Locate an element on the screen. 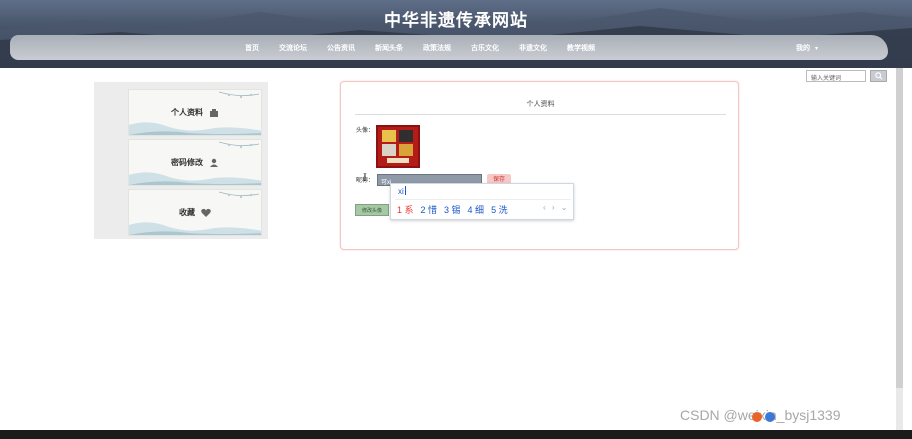 The height and width of the screenshot is (439, 912). nav-item: 非遗文化 is located at coordinates (533, 48).